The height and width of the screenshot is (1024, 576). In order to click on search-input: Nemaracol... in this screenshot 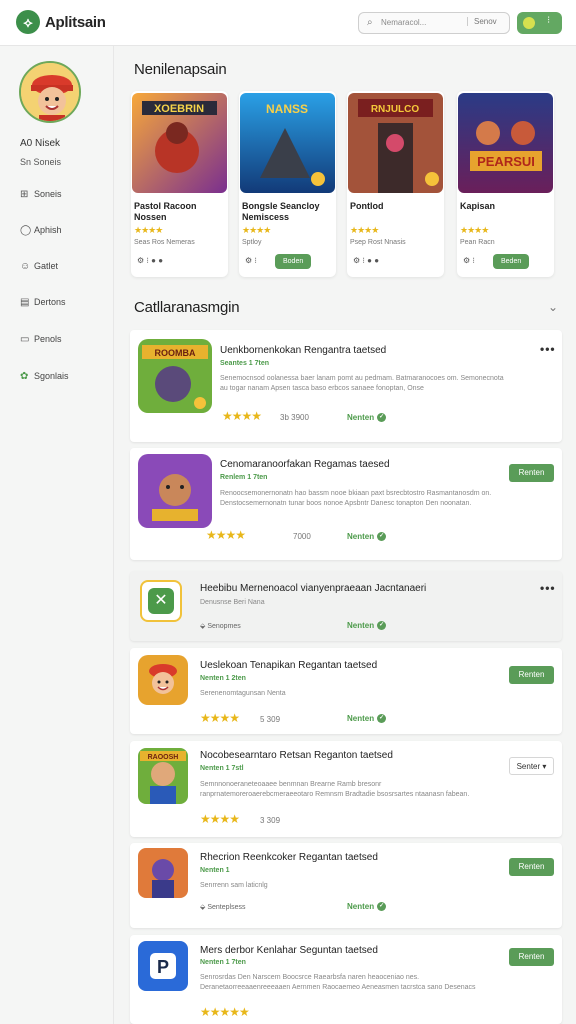, I will do `click(403, 22)`.